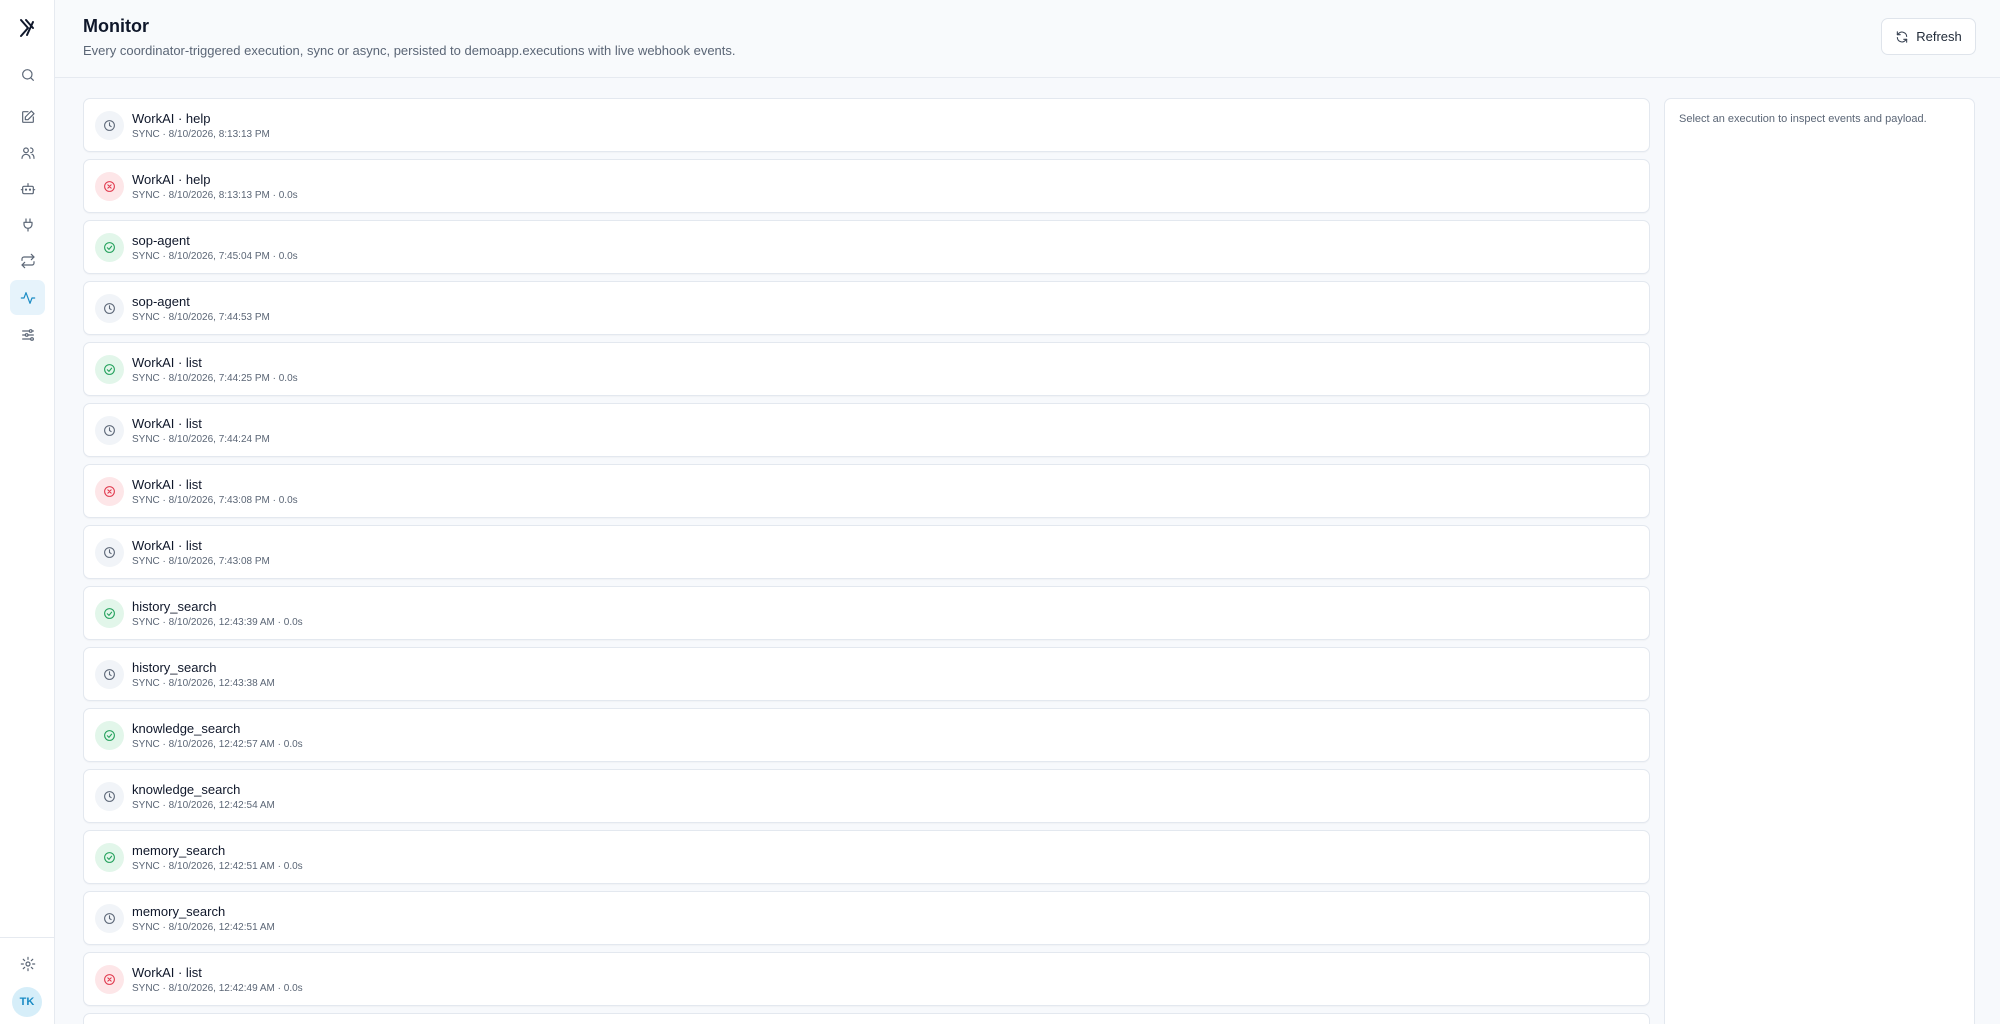 The height and width of the screenshot is (1024, 2000). I want to click on avatar: TK, so click(27, 1002).